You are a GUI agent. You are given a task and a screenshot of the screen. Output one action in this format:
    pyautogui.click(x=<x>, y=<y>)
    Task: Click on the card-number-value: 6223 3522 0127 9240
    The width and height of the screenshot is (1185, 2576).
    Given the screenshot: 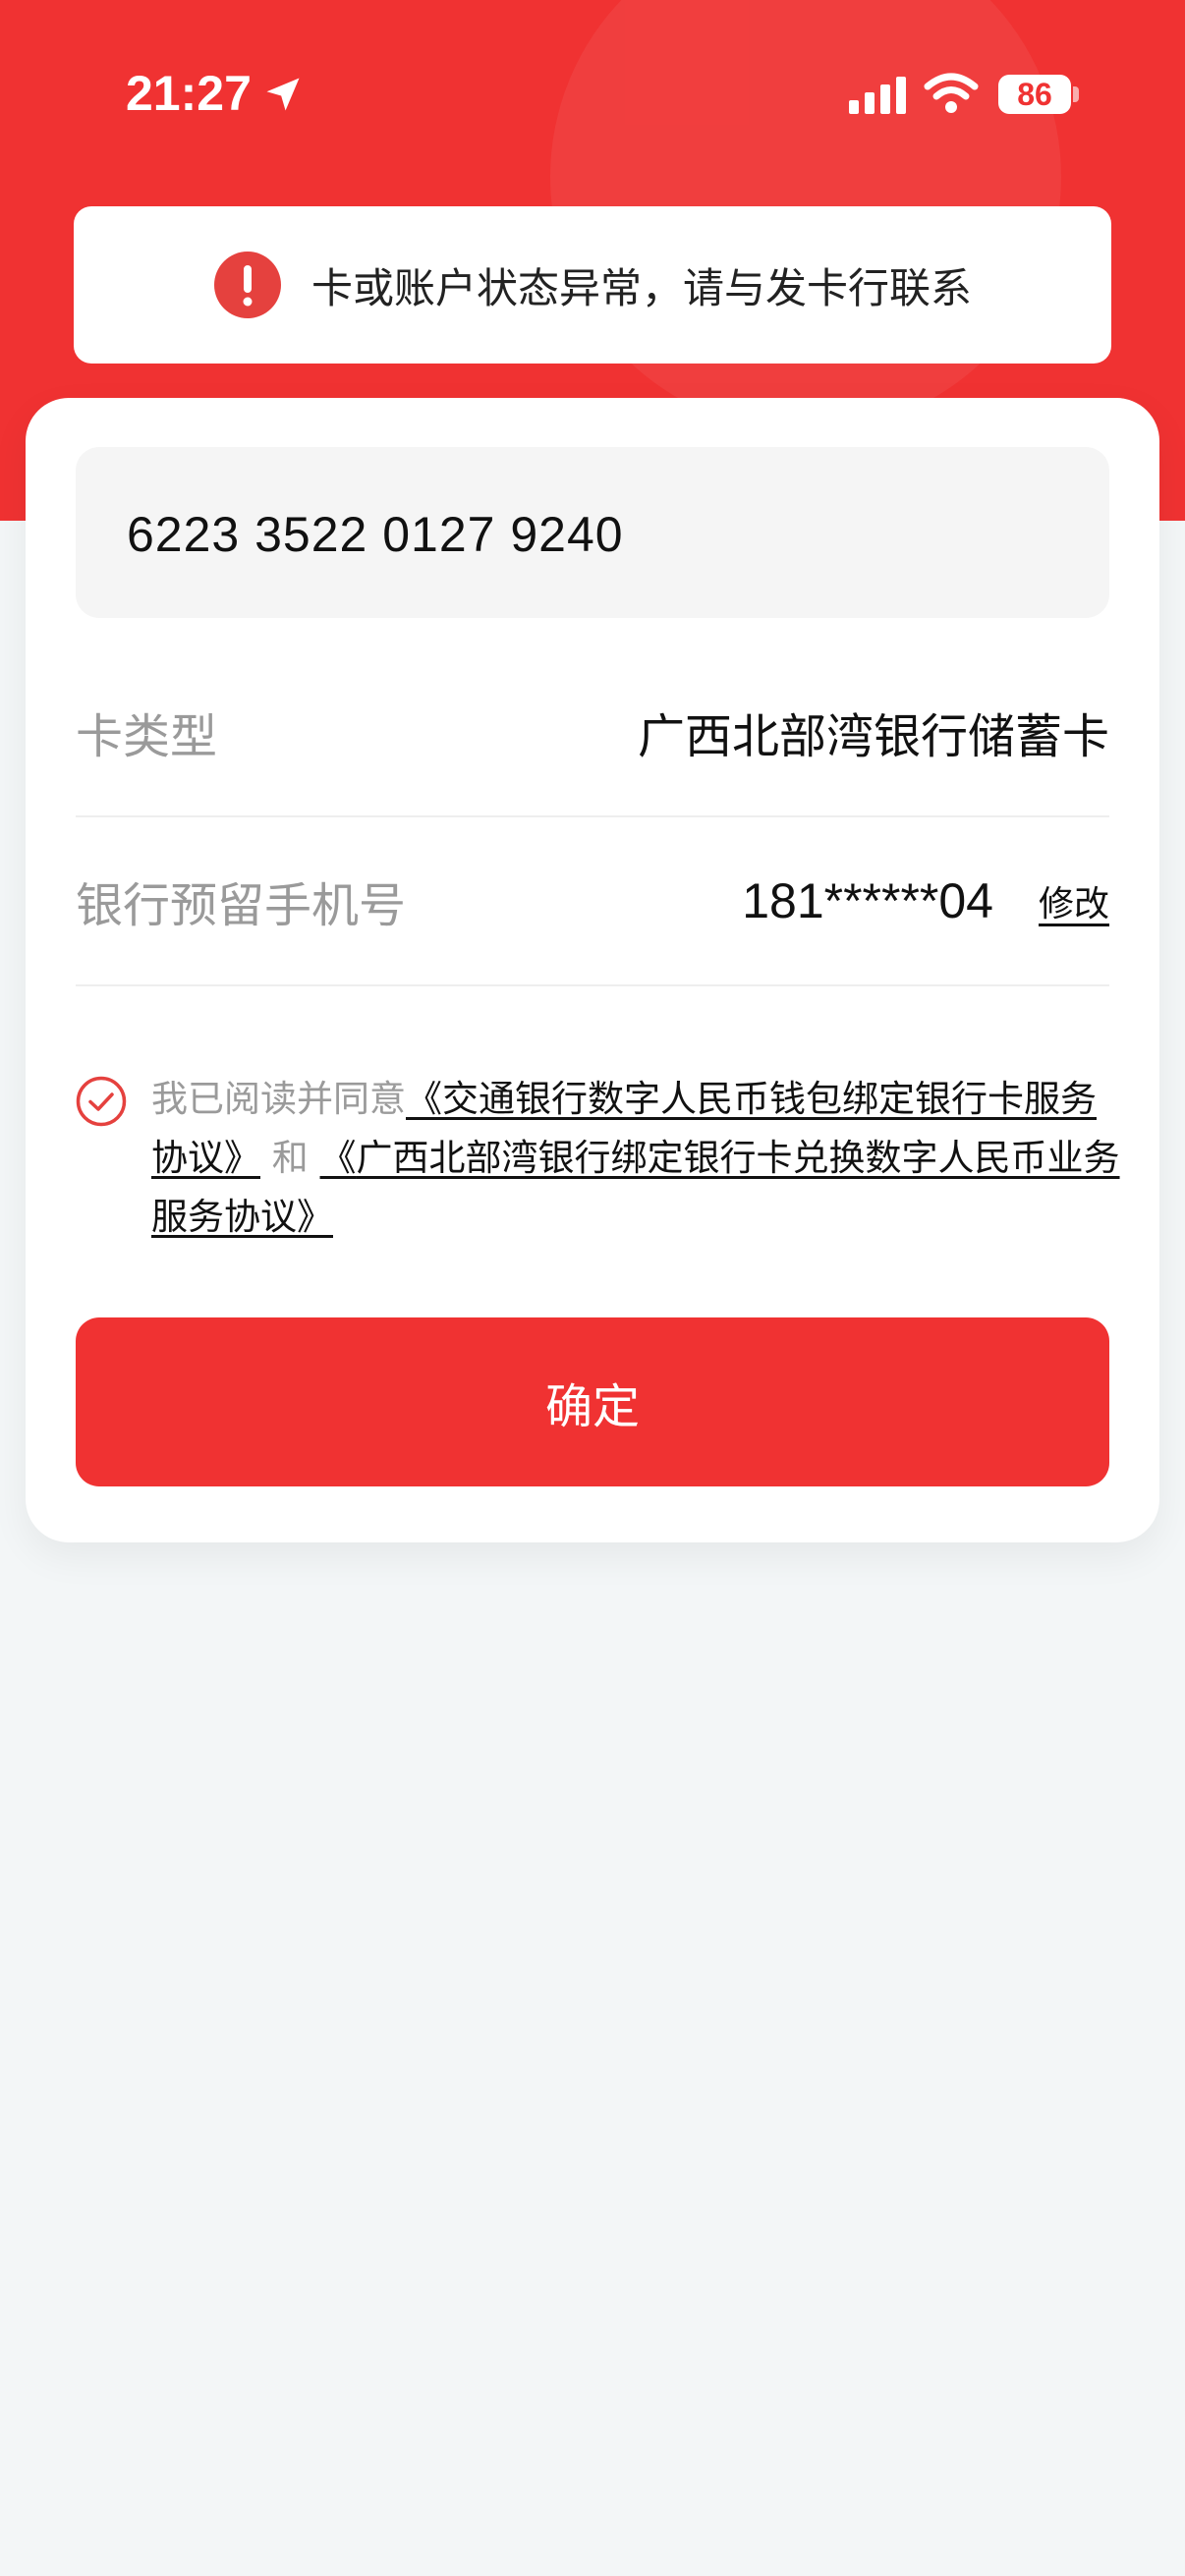 What is the action you would take?
    pyautogui.click(x=376, y=534)
    